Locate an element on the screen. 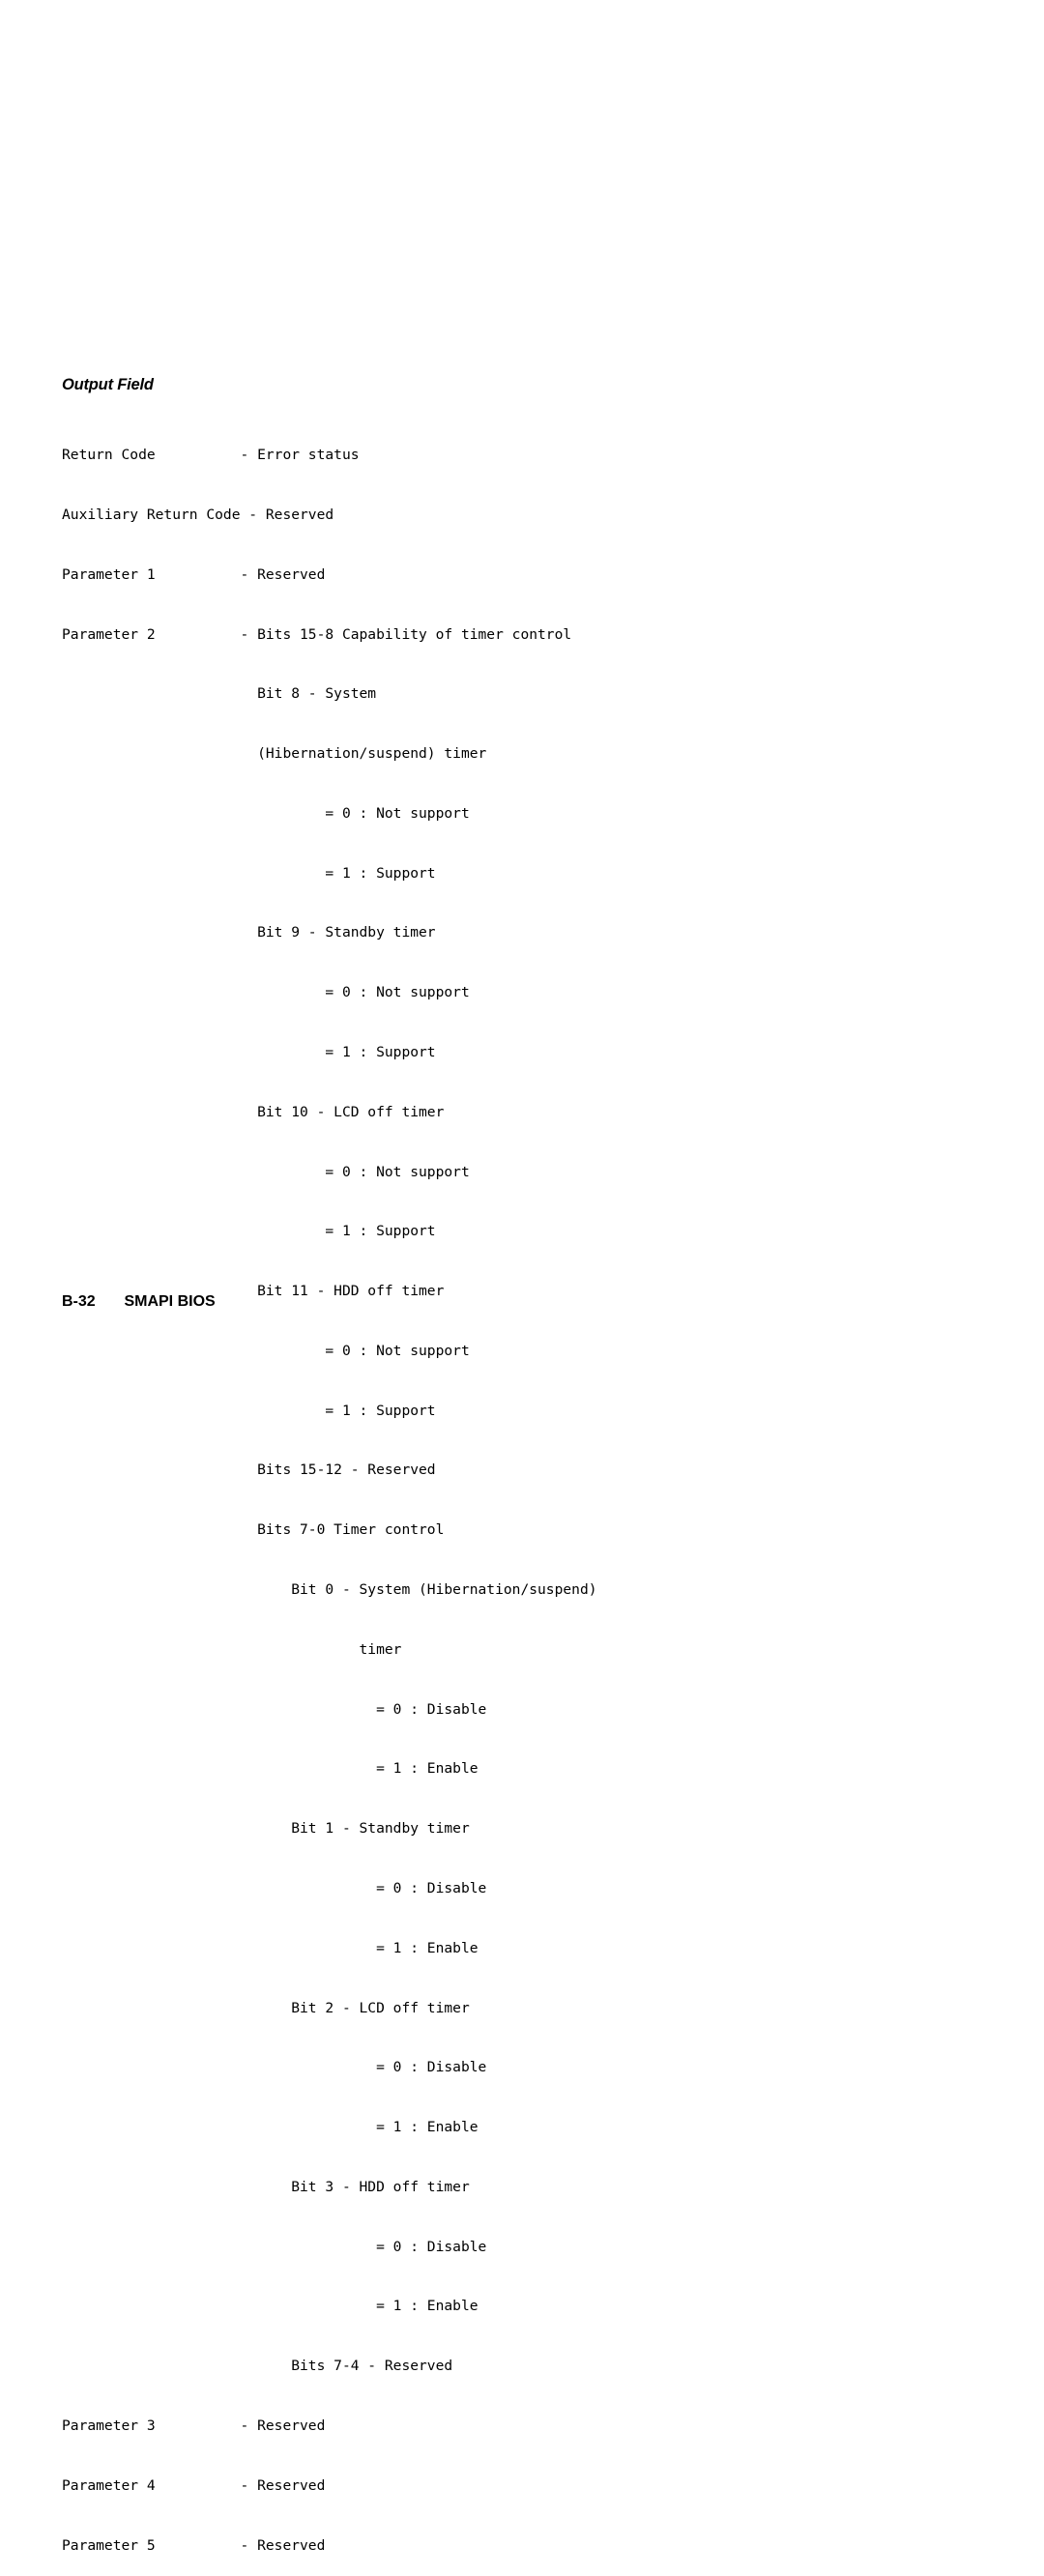 This screenshot has height=2576, width=1044. listing-line-return-code: Return Code - Error status is located at coordinates (211, 455).